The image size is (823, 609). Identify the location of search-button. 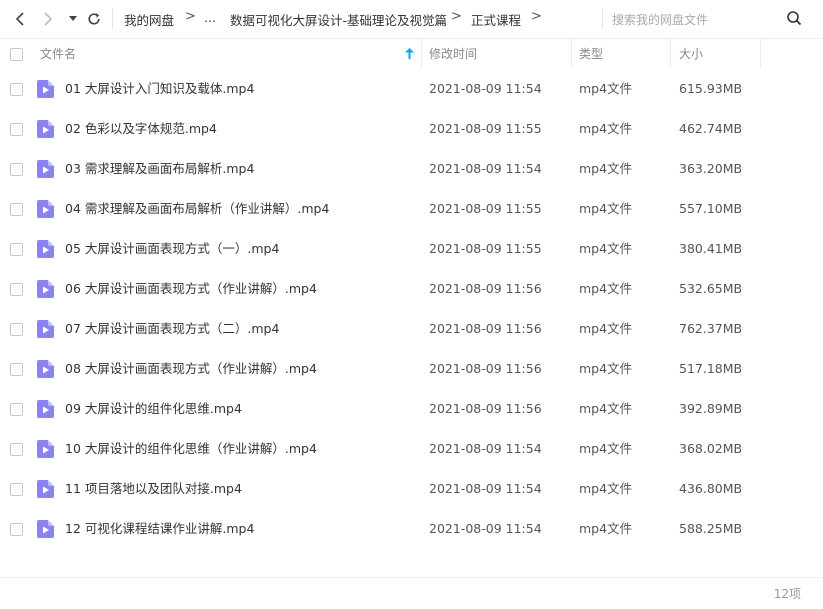
(795, 19).